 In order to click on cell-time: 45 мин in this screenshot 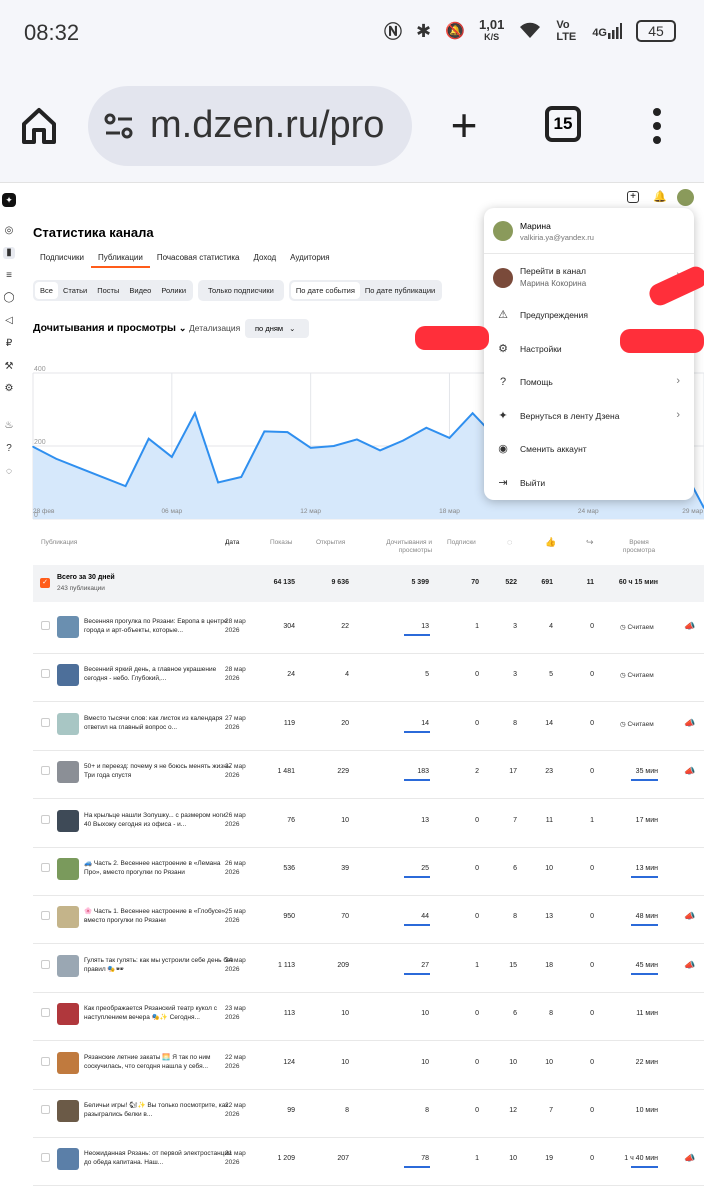, I will do `click(635, 965)`.